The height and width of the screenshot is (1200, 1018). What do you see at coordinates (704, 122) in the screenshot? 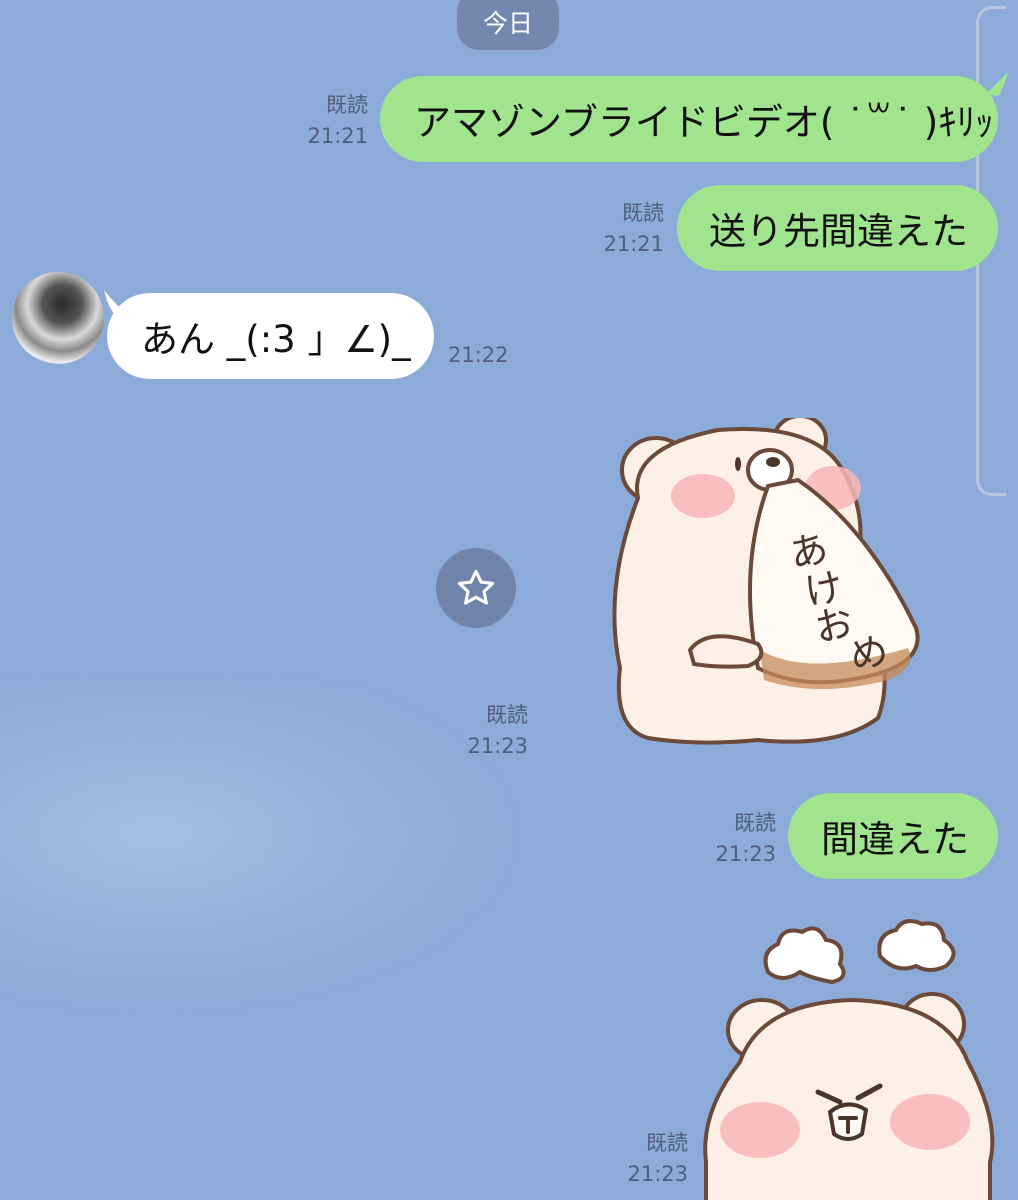
I see `message-text: アマゾンブライドビデオ( ˙꒳˙ )ｷﾘｯ` at bounding box center [704, 122].